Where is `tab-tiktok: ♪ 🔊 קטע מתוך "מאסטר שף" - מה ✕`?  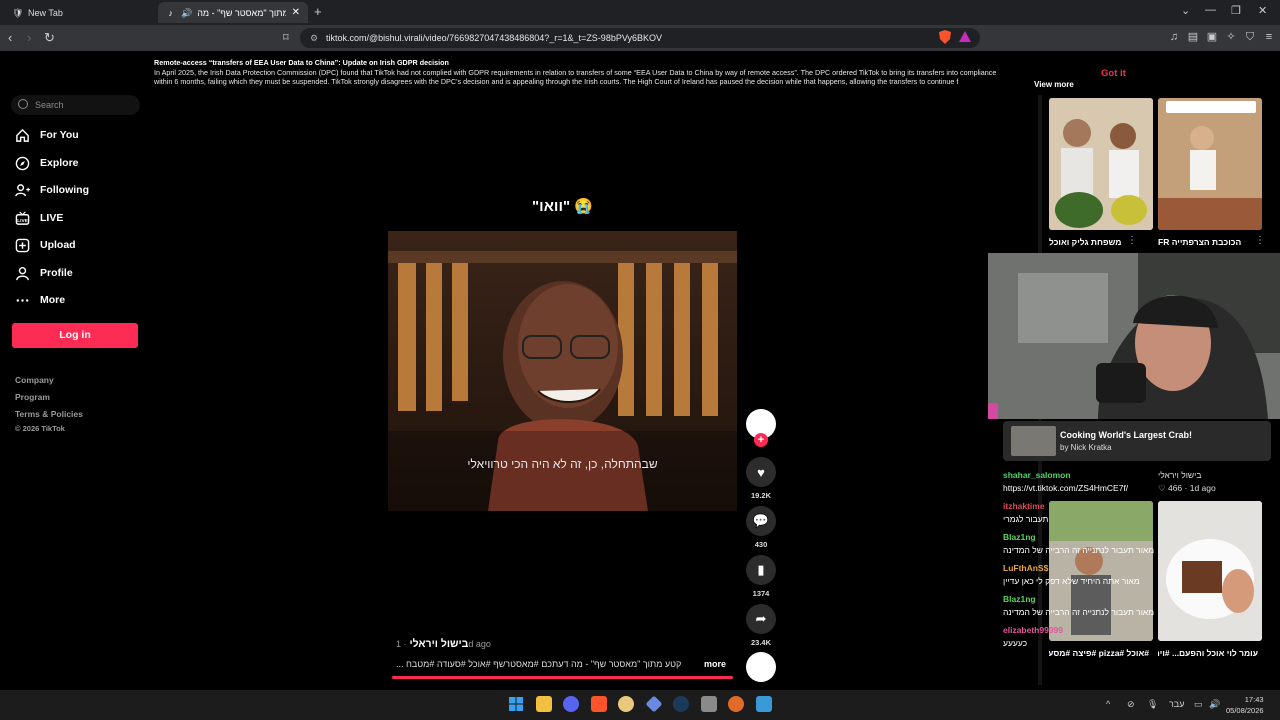 tab-tiktok: ♪ 🔊 קטע מתוך "מאסטר שף" - מה ✕ is located at coordinates (233, 12).